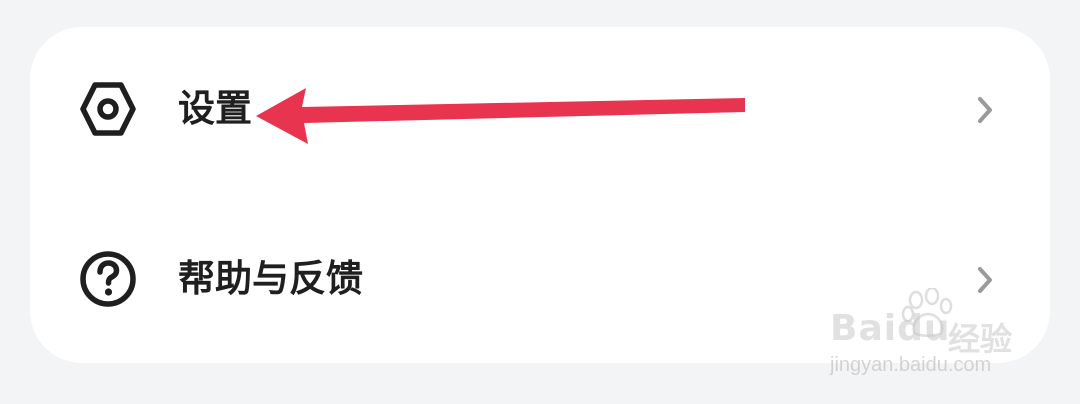 The width and height of the screenshot is (1080, 404). I want to click on menu-item-label: 设置, so click(215, 108).